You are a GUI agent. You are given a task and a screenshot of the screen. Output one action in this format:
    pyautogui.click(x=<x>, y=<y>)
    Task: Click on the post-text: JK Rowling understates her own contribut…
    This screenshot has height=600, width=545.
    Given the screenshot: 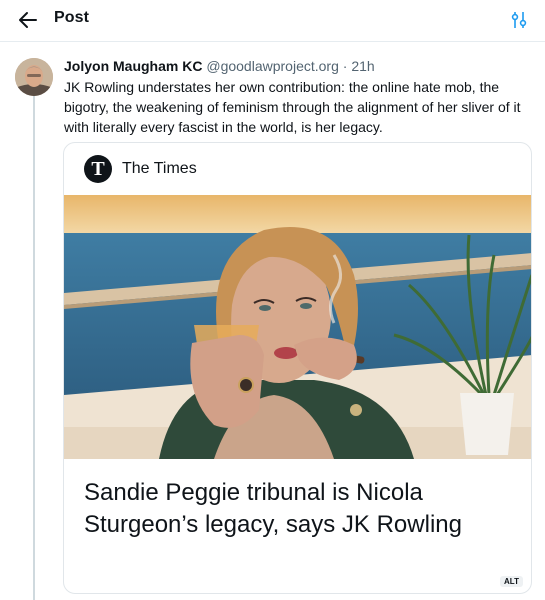 What is the action you would take?
    pyautogui.click(x=292, y=107)
    